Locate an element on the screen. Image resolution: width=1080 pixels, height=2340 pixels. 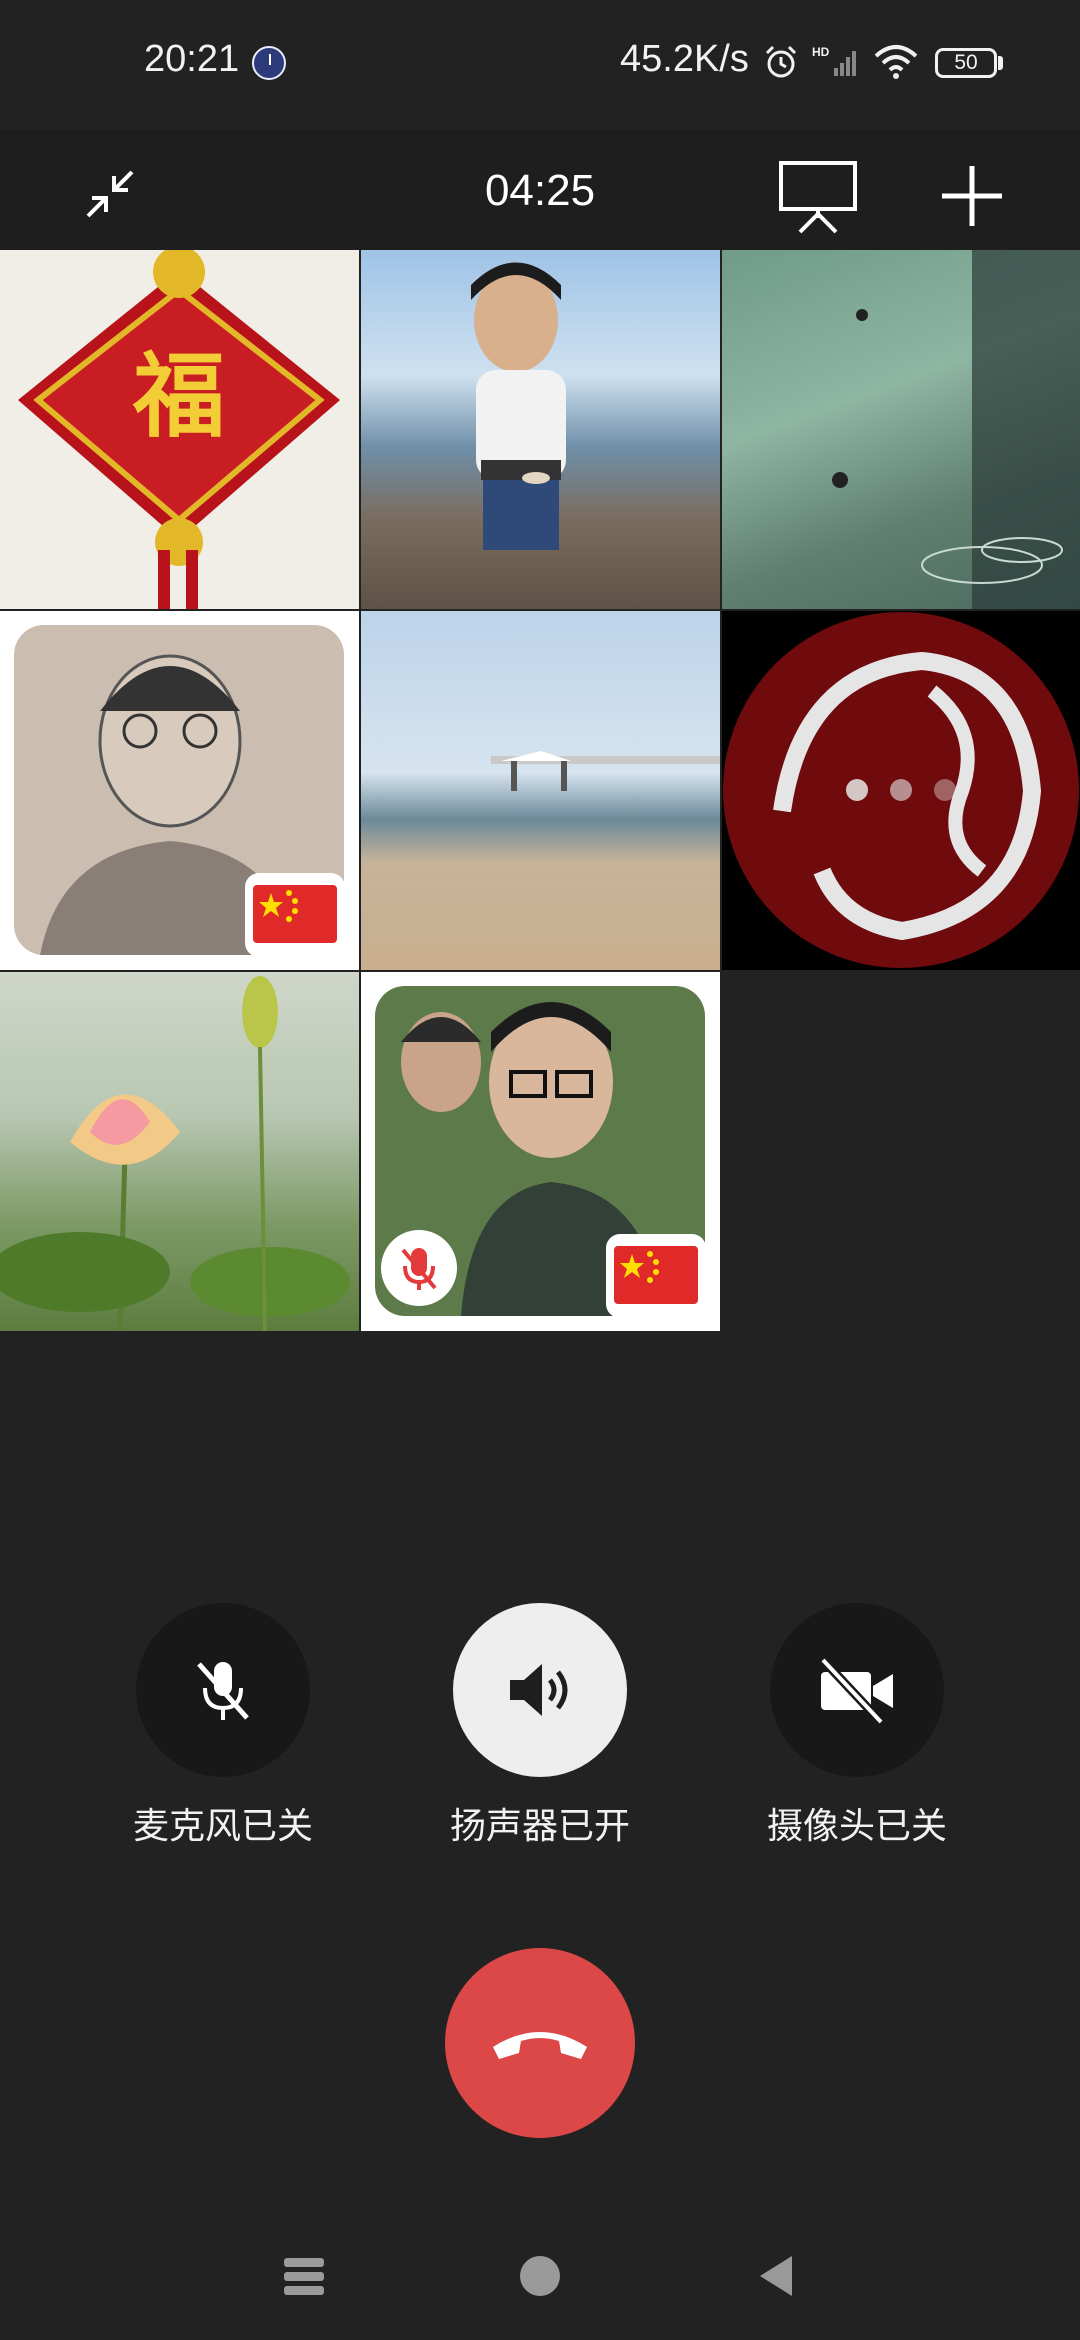
chinese-knot-avatar: 福 is located at coordinates (179, 429).